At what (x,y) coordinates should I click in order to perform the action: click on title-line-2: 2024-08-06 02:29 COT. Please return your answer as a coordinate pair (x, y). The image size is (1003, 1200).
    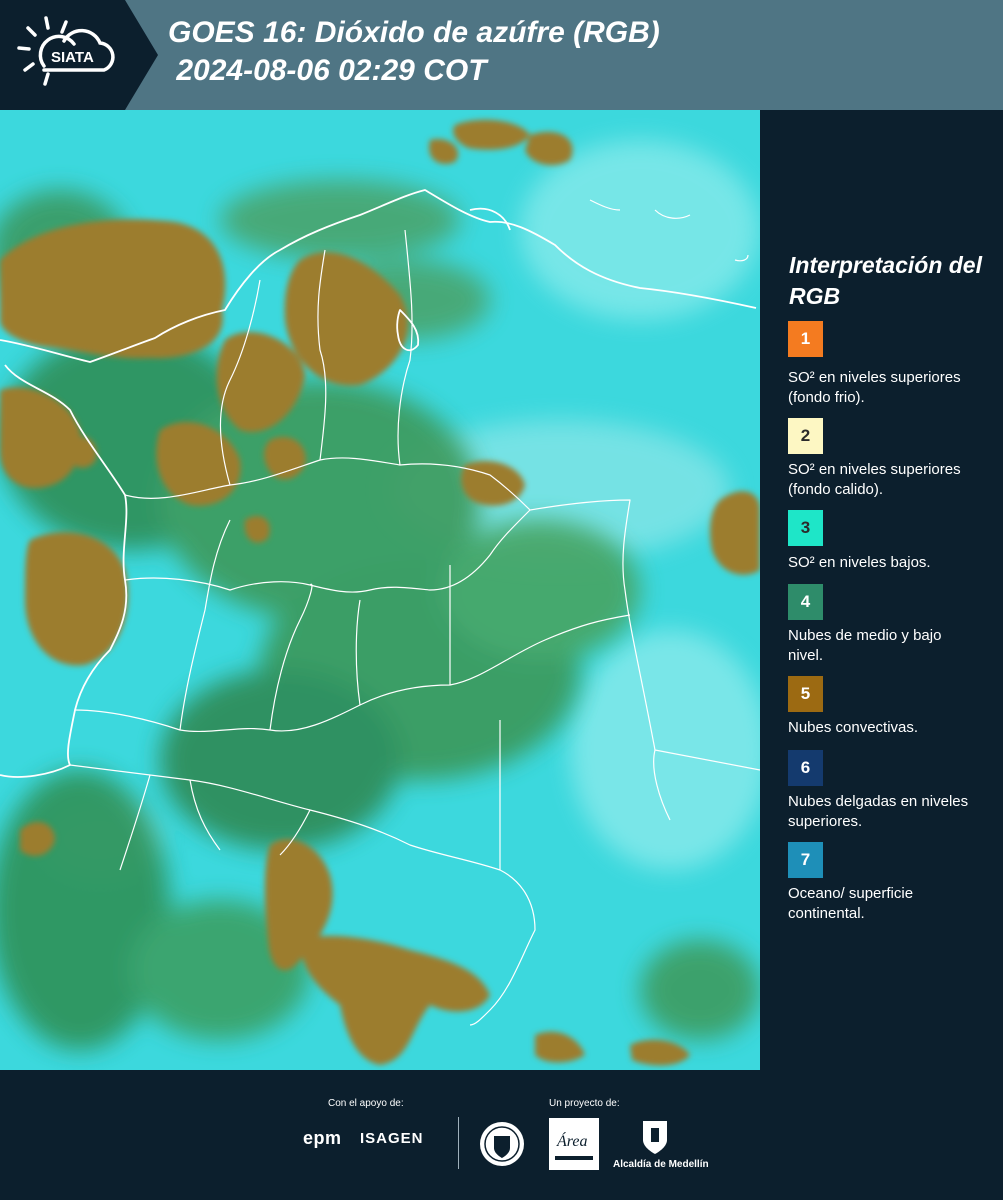
    Looking at the image, I should click on (327, 70).